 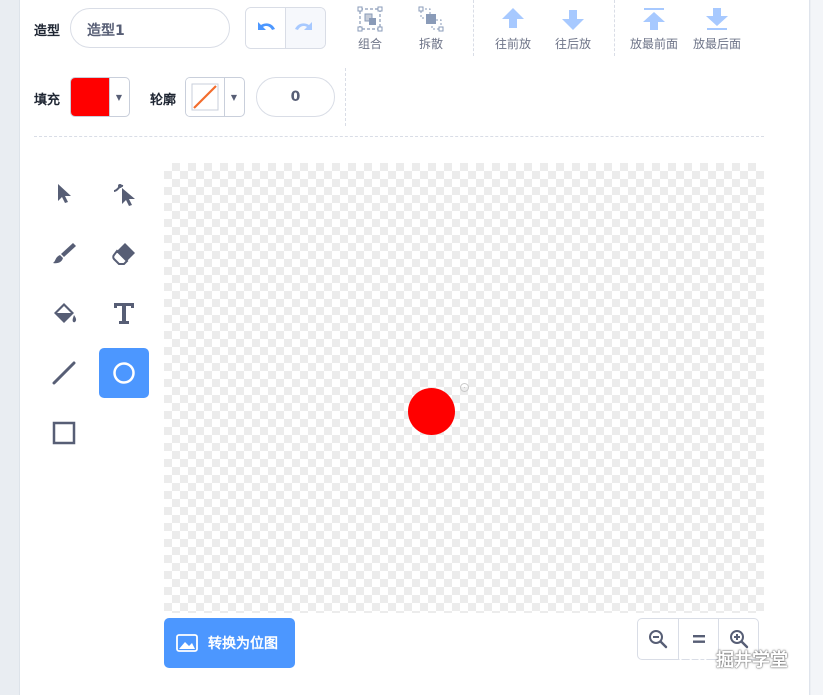 I want to click on outline-width-input: 0, so click(x=295, y=97).